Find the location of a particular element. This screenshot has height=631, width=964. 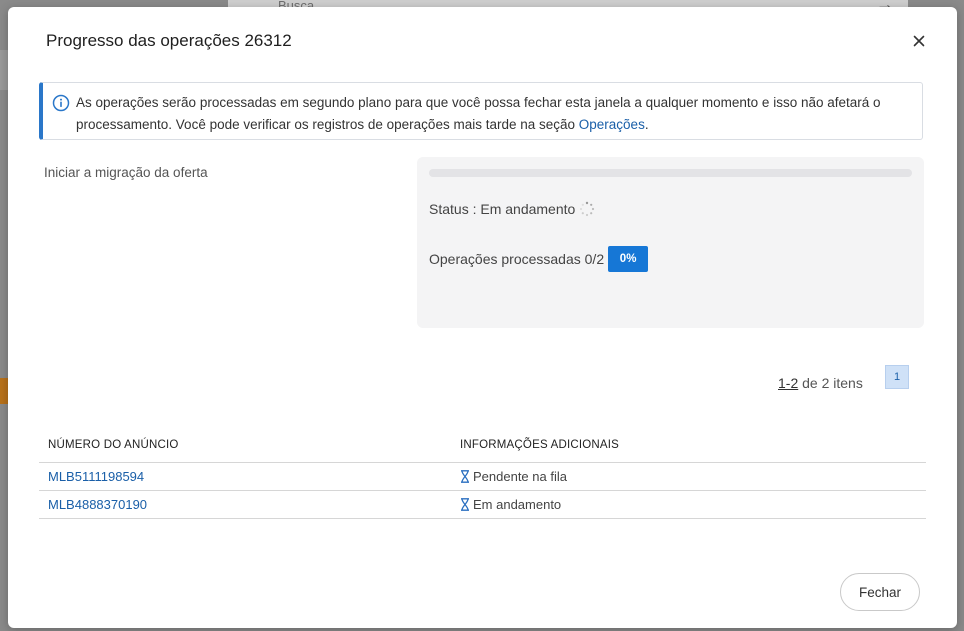

table-row: MLB4888370190 Em andamento is located at coordinates (482, 505).